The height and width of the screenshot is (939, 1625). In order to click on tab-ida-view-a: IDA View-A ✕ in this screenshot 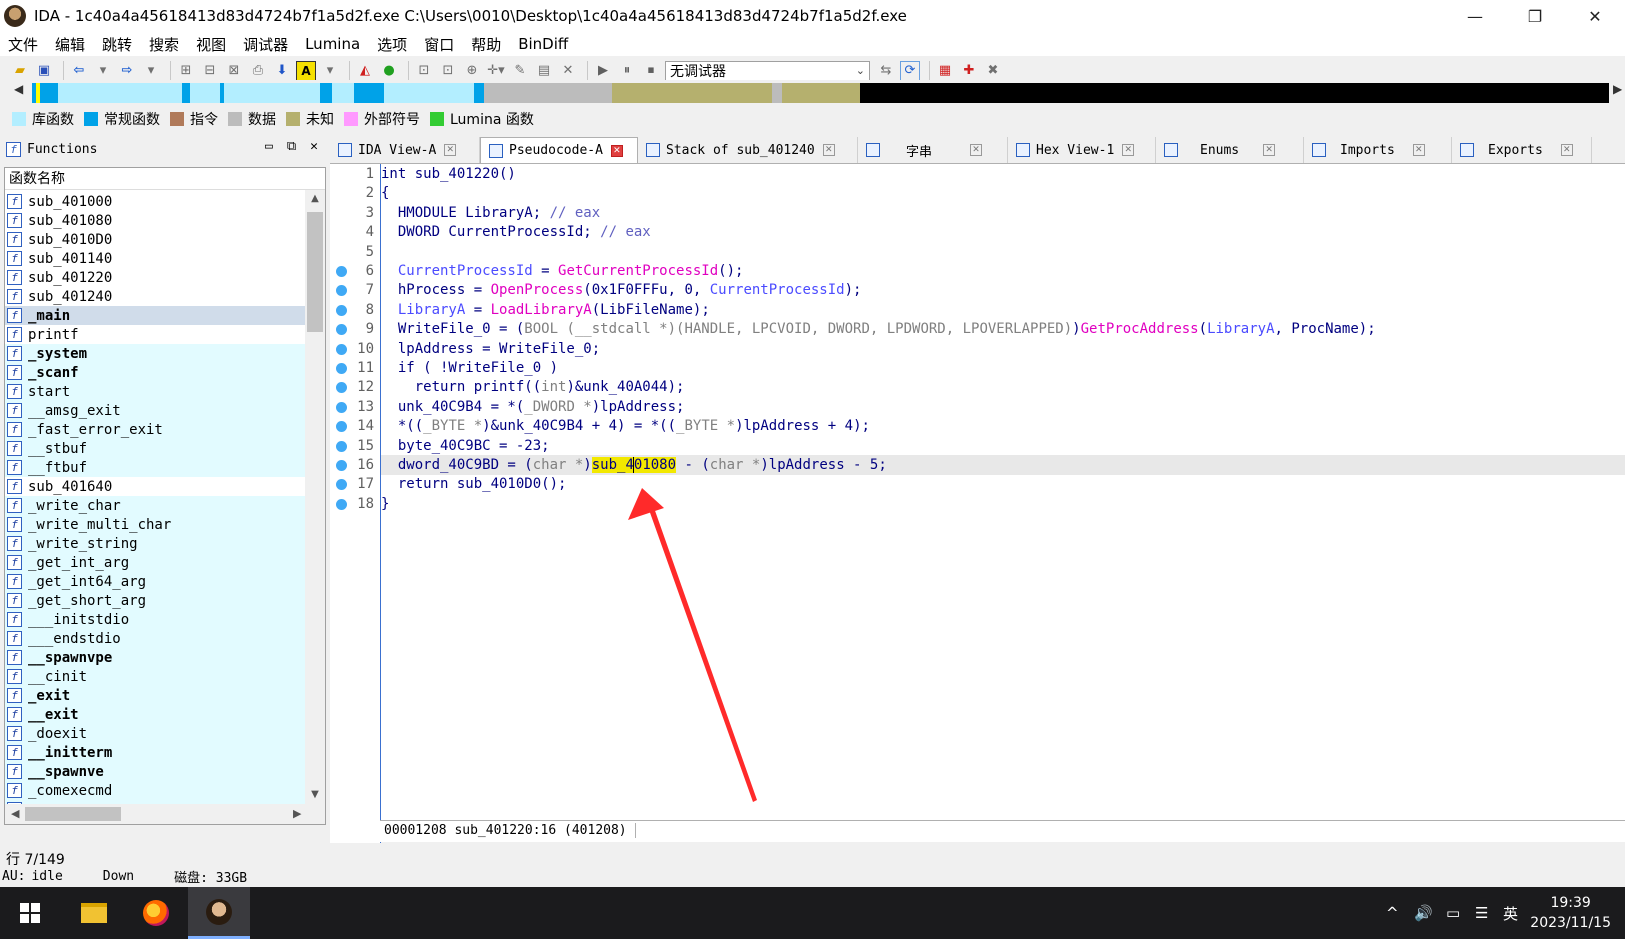, I will do `click(405, 150)`.